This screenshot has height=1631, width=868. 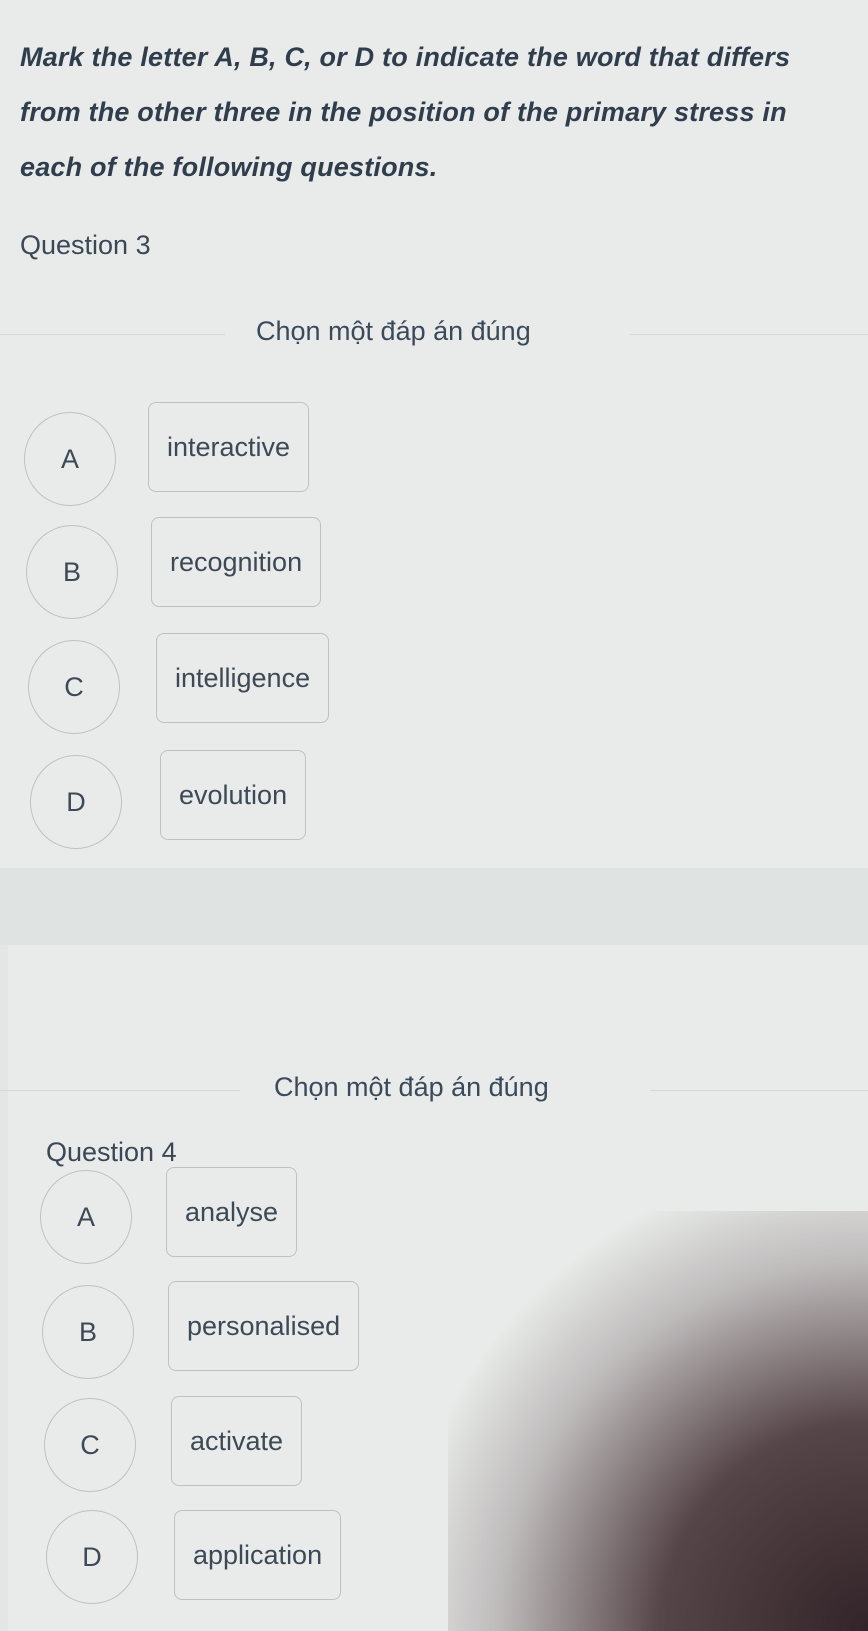 What do you see at coordinates (229, 447) in the screenshot?
I see `option-answer-box: interactive` at bounding box center [229, 447].